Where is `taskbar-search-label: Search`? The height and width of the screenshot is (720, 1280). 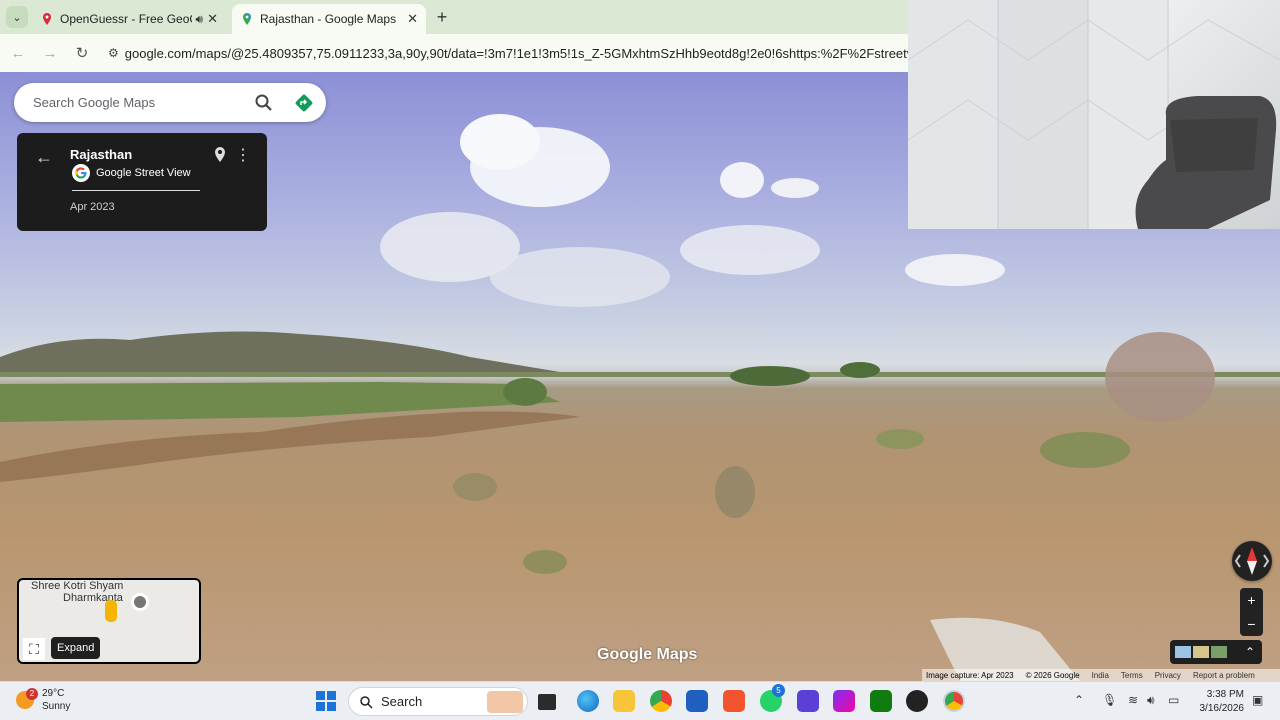 taskbar-search-label: Search is located at coordinates (402, 701).